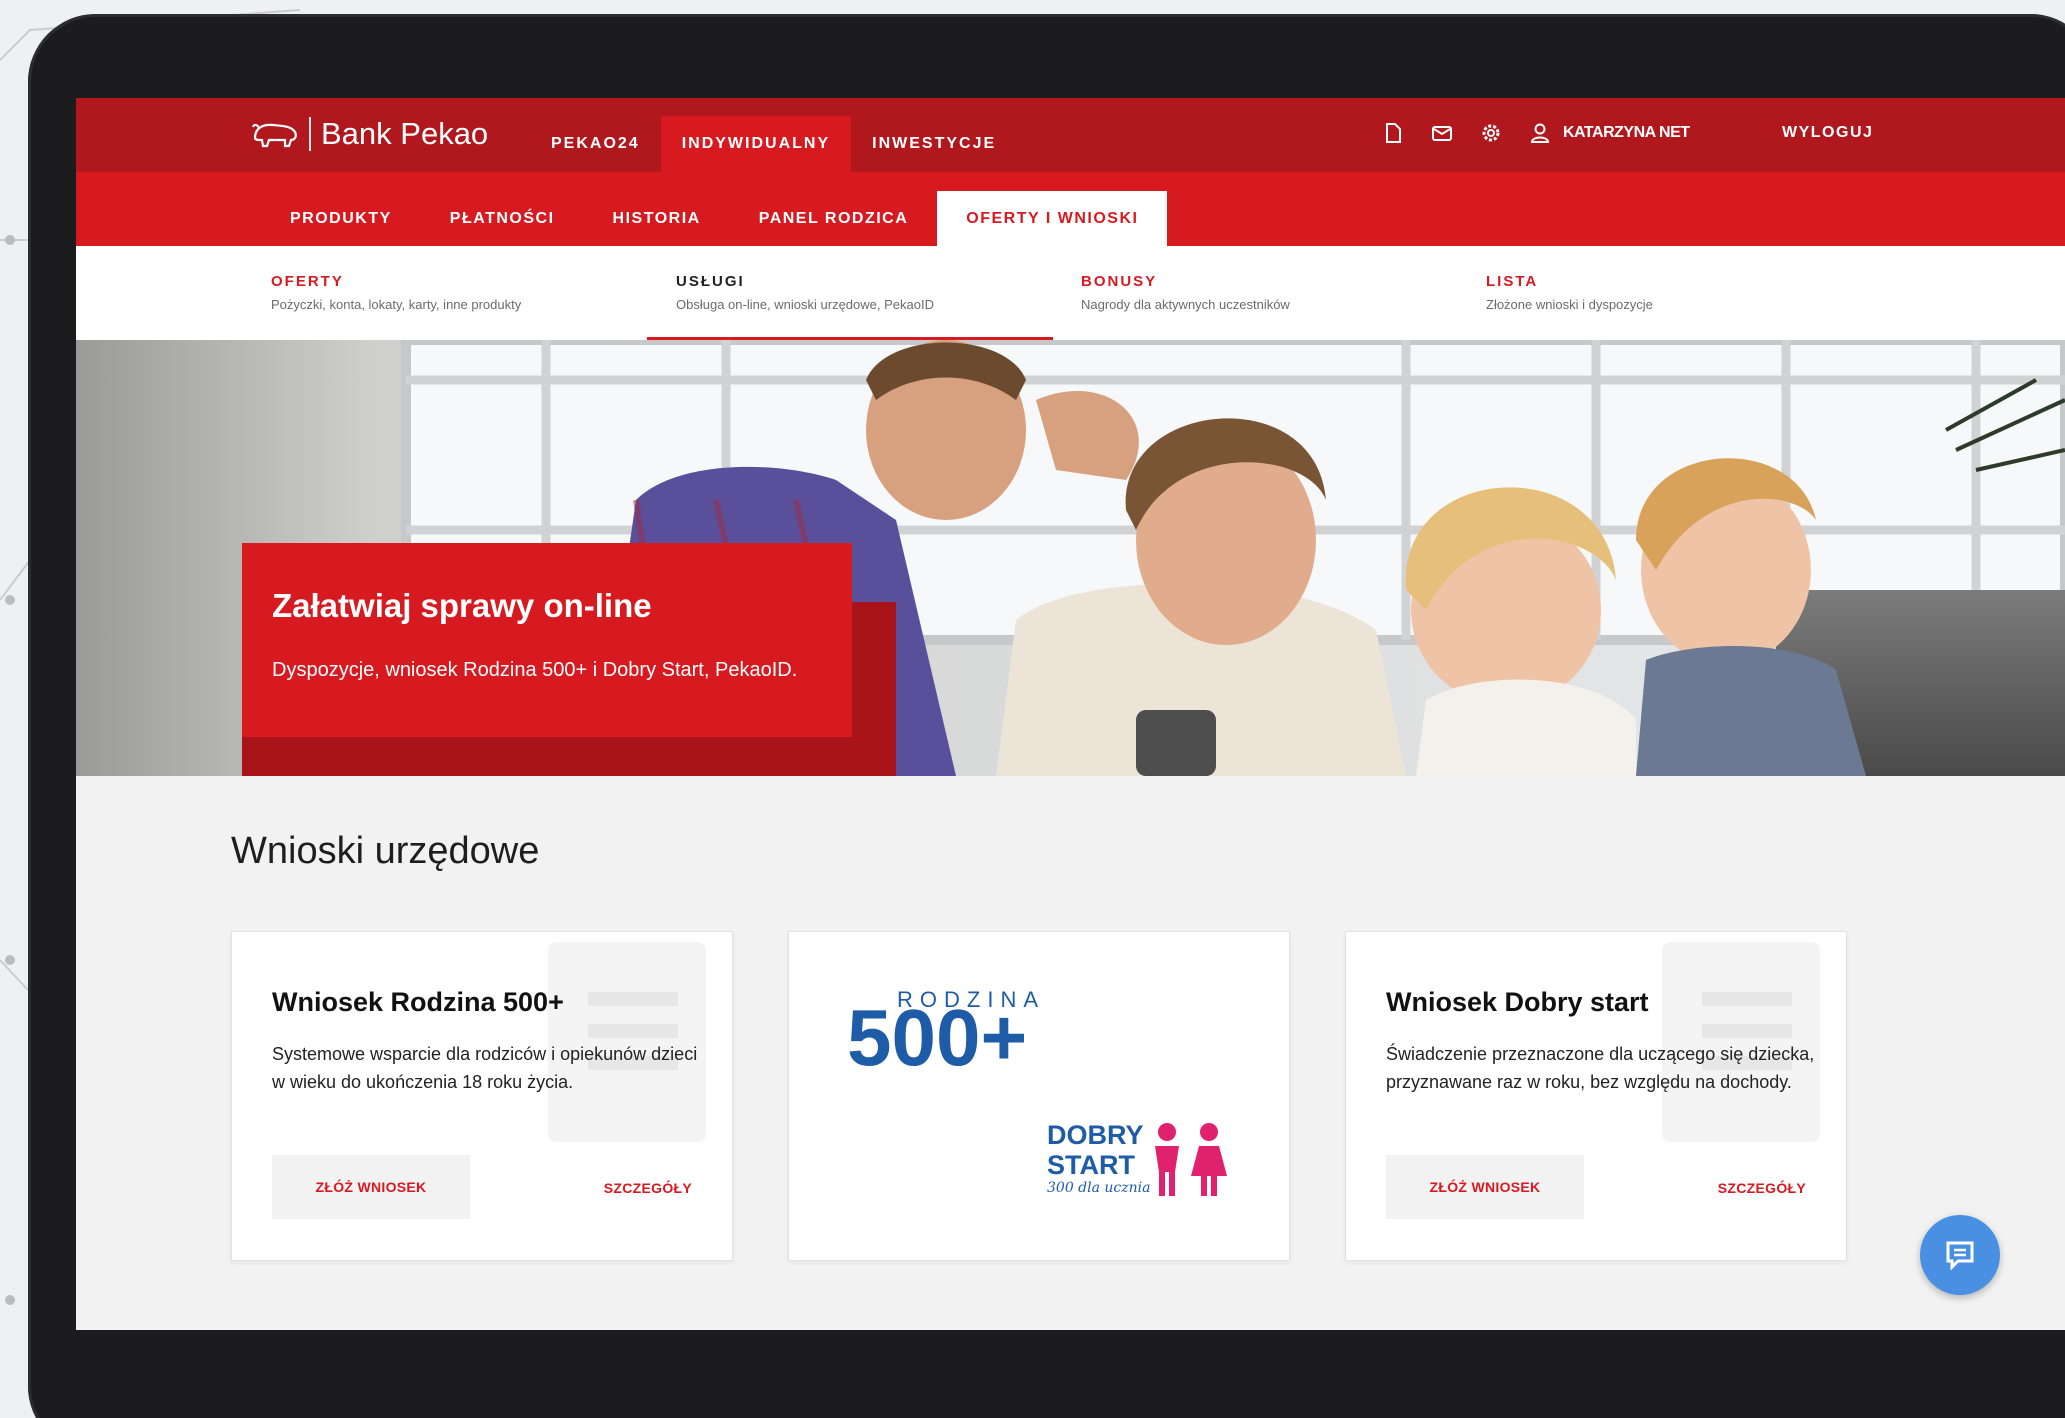 Image resolution: width=2065 pixels, height=1418 pixels. I want to click on chat-button, so click(1960, 1255).